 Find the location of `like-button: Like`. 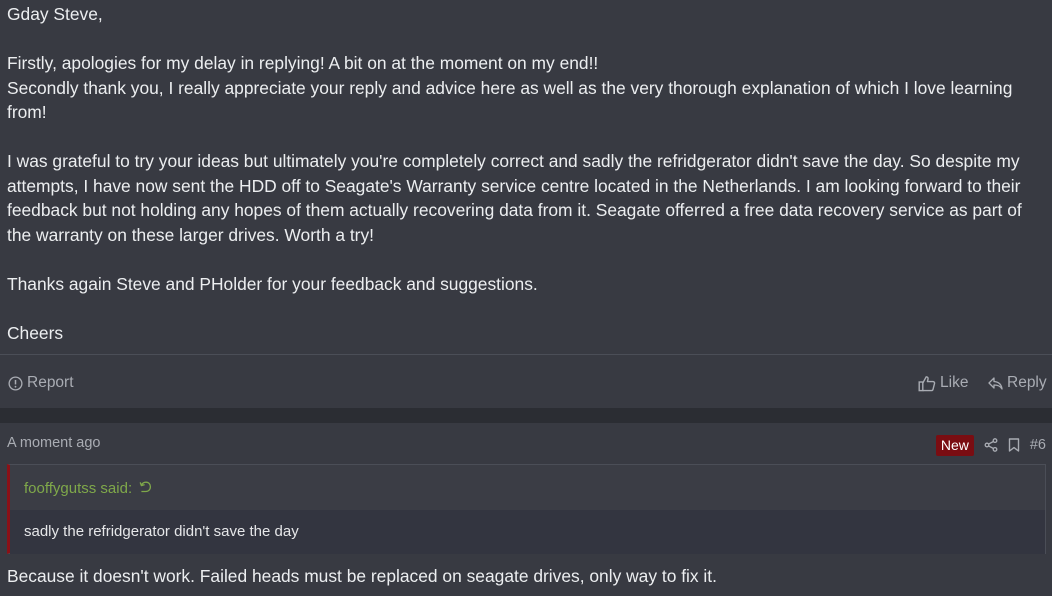

like-button: Like is located at coordinates (943, 383).